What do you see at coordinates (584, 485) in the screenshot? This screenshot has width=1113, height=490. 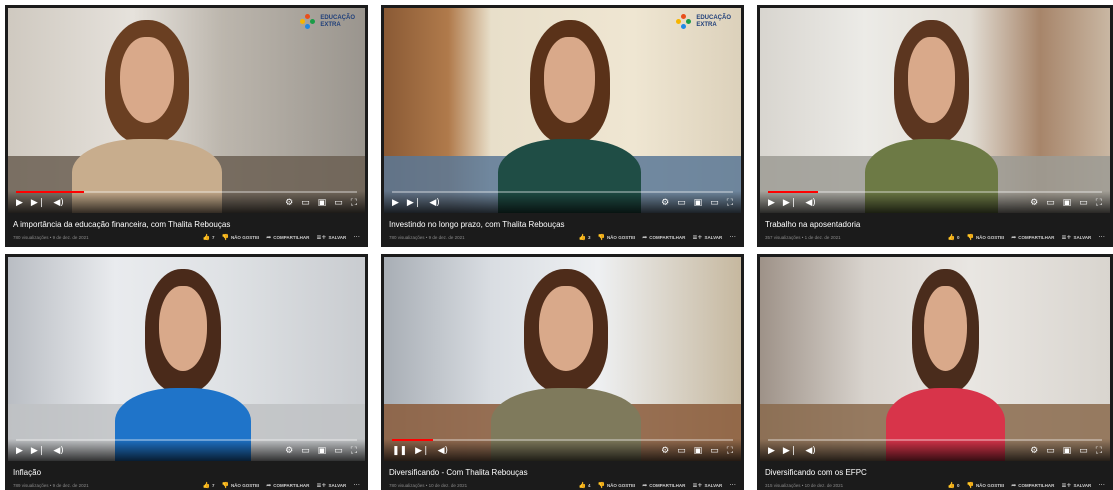 I see `like-button: 👍 4` at bounding box center [584, 485].